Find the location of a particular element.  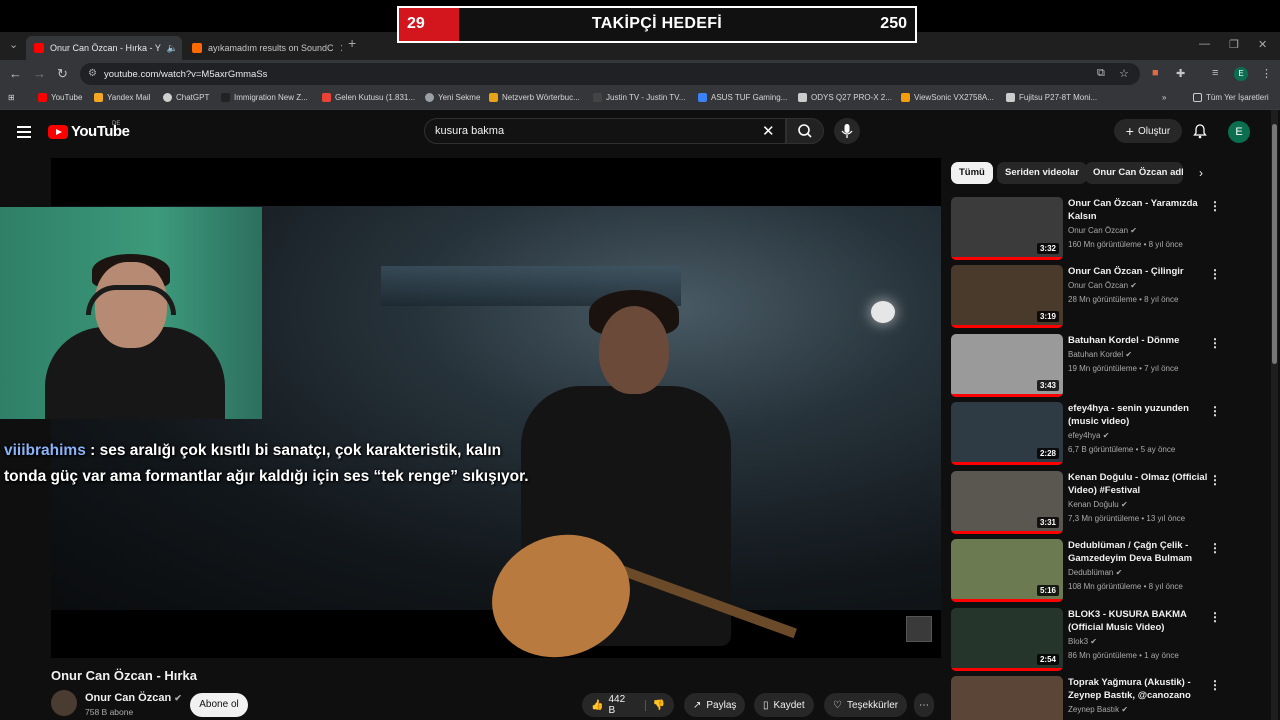

channel-name: Batuhan Kordel ✔ is located at coordinates (1100, 354).